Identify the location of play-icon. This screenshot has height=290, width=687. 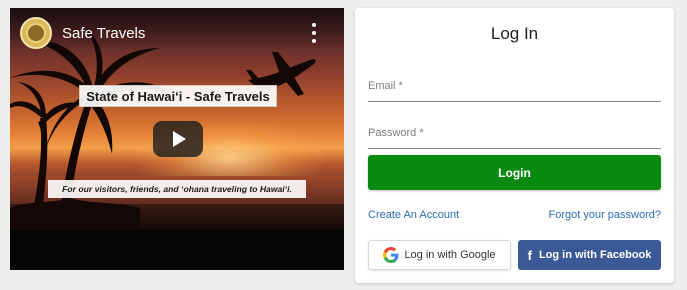
(178, 139).